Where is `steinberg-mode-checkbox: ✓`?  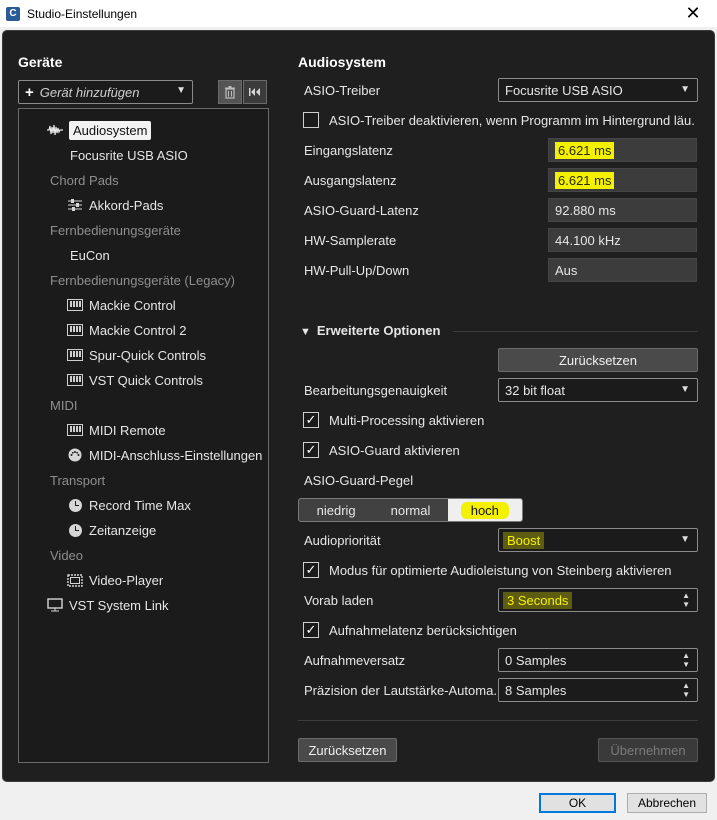 steinberg-mode-checkbox: ✓ is located at coordinates (311, 570).